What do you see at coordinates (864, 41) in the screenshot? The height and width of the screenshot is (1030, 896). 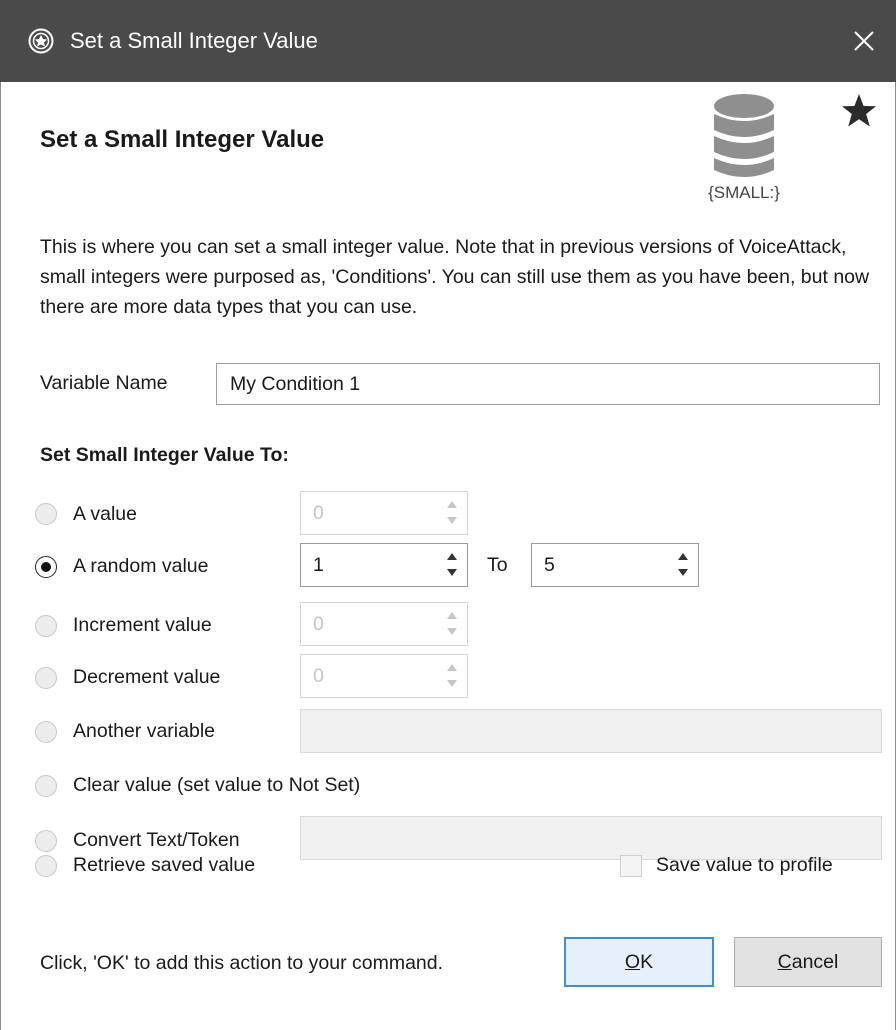 I see `close-icon` at bounding box center [864, 41].